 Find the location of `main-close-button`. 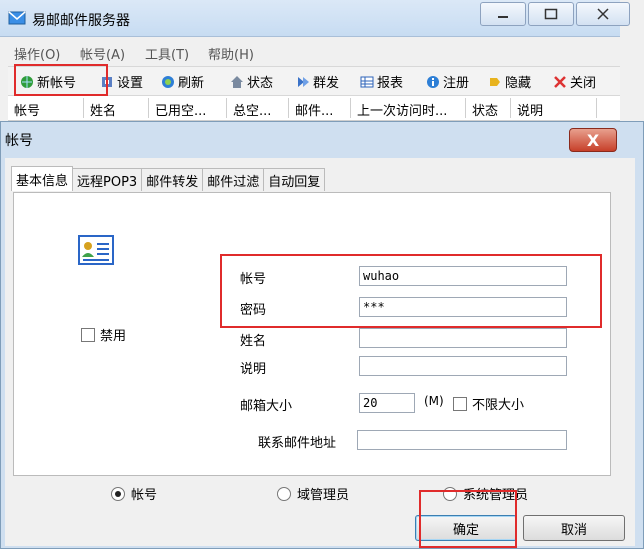

main-close-button is located at coordinates (603, 14).